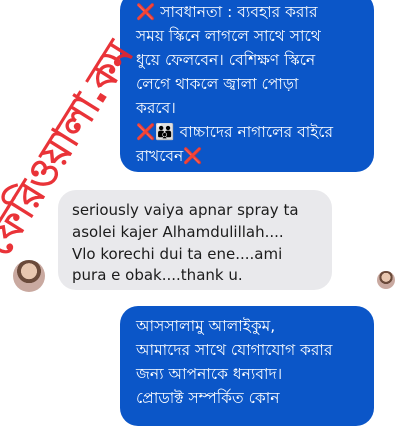 This screenshot has width=400, height=426. Describe the element at coordinates (386, 280) in the screenshot. I see `read-receipt-avatar` at that location.